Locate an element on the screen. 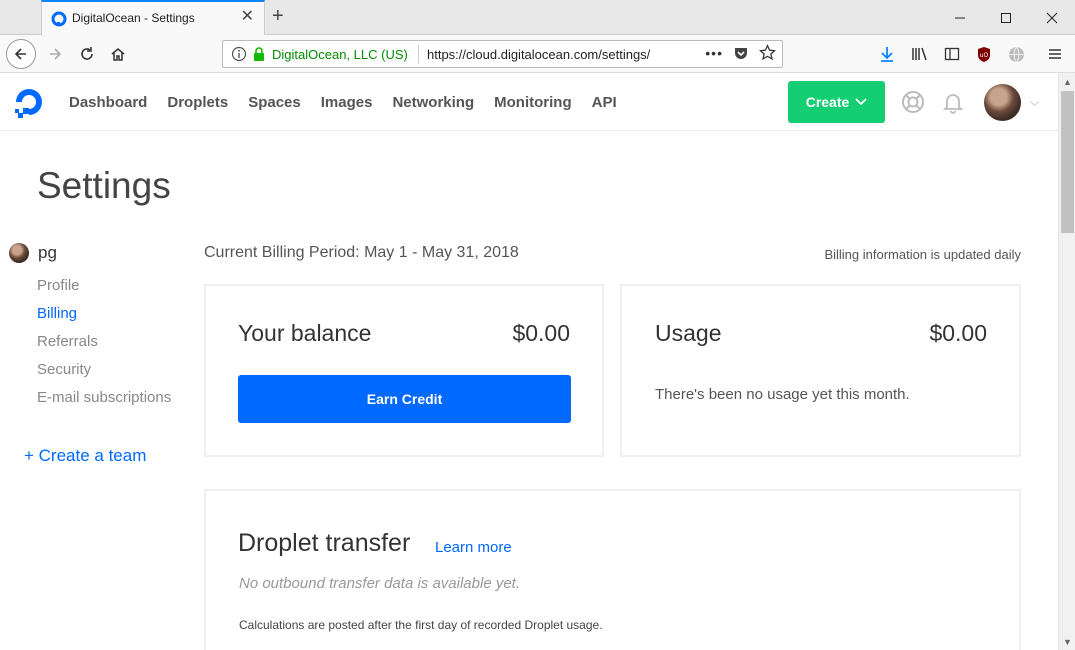  learn-more-link: Learn more is located at coordinates (473, 547).